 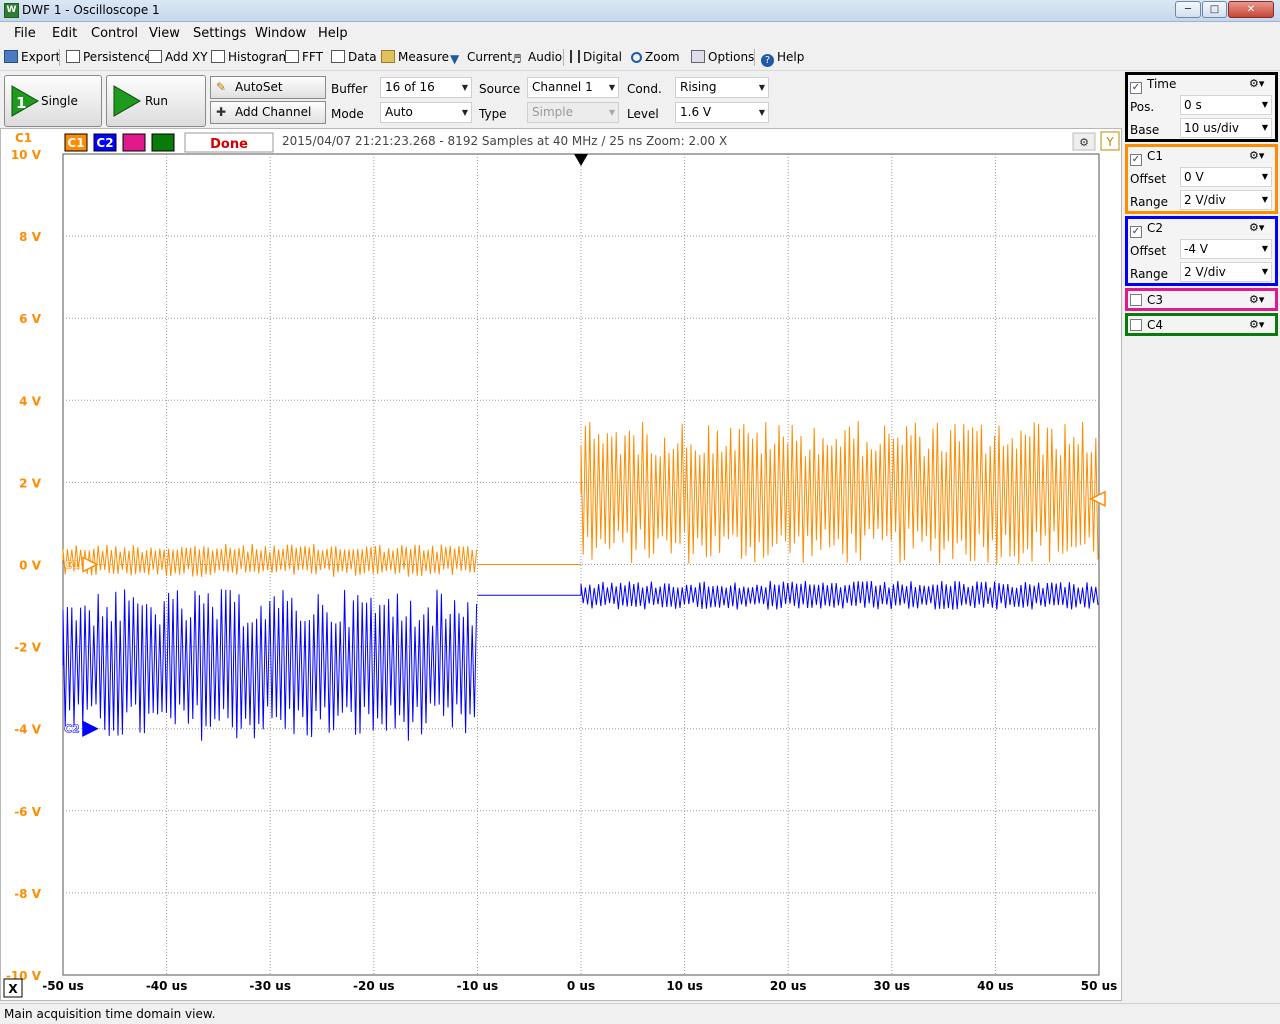 I want to click on persistence-button: Persistence, so click(x=109, y=57).